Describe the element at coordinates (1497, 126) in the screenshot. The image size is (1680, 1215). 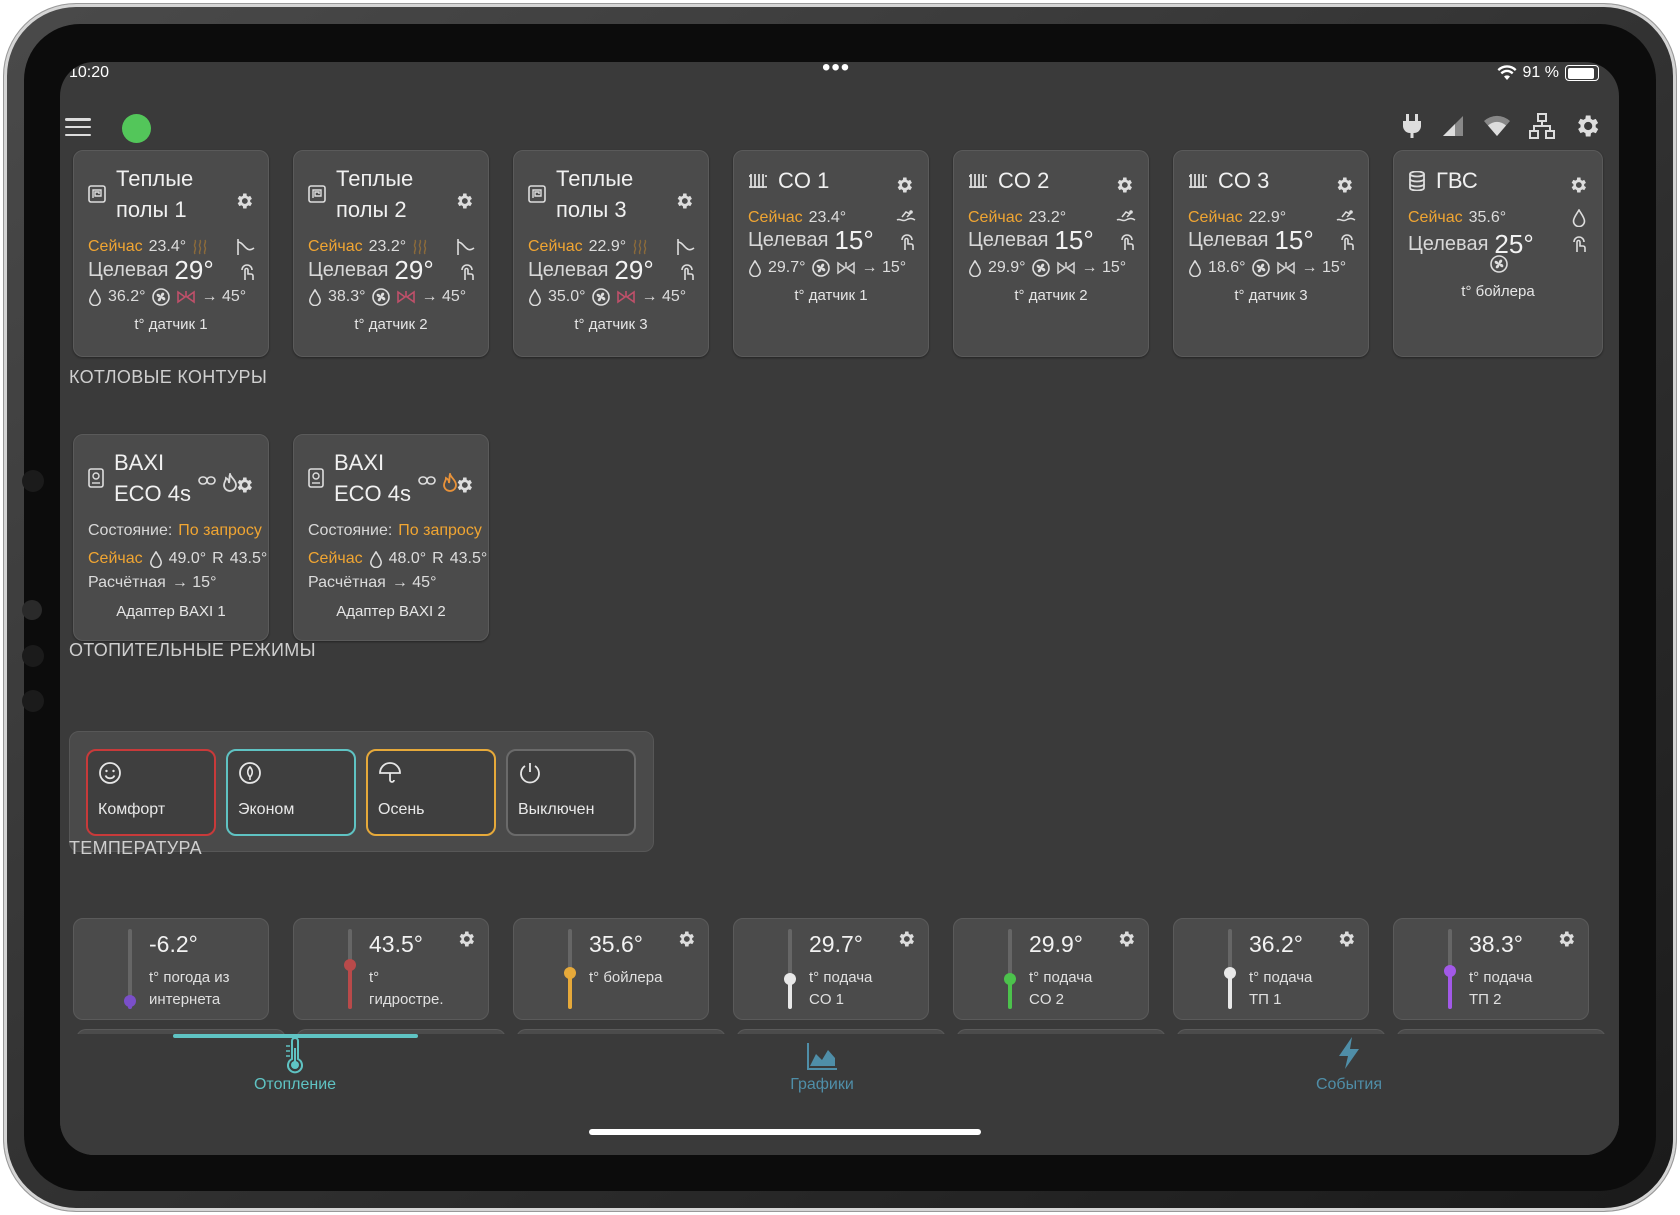
I see `wifi-signal-icon` at that location.